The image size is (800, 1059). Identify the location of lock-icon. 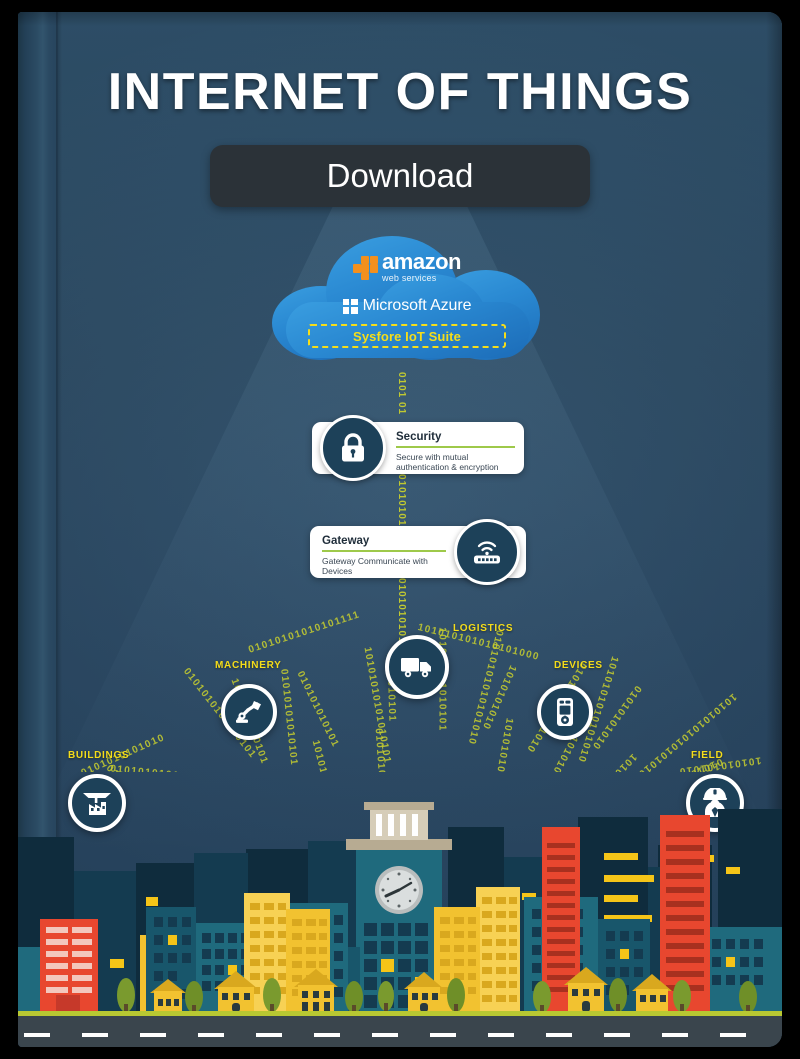
(353, 448).